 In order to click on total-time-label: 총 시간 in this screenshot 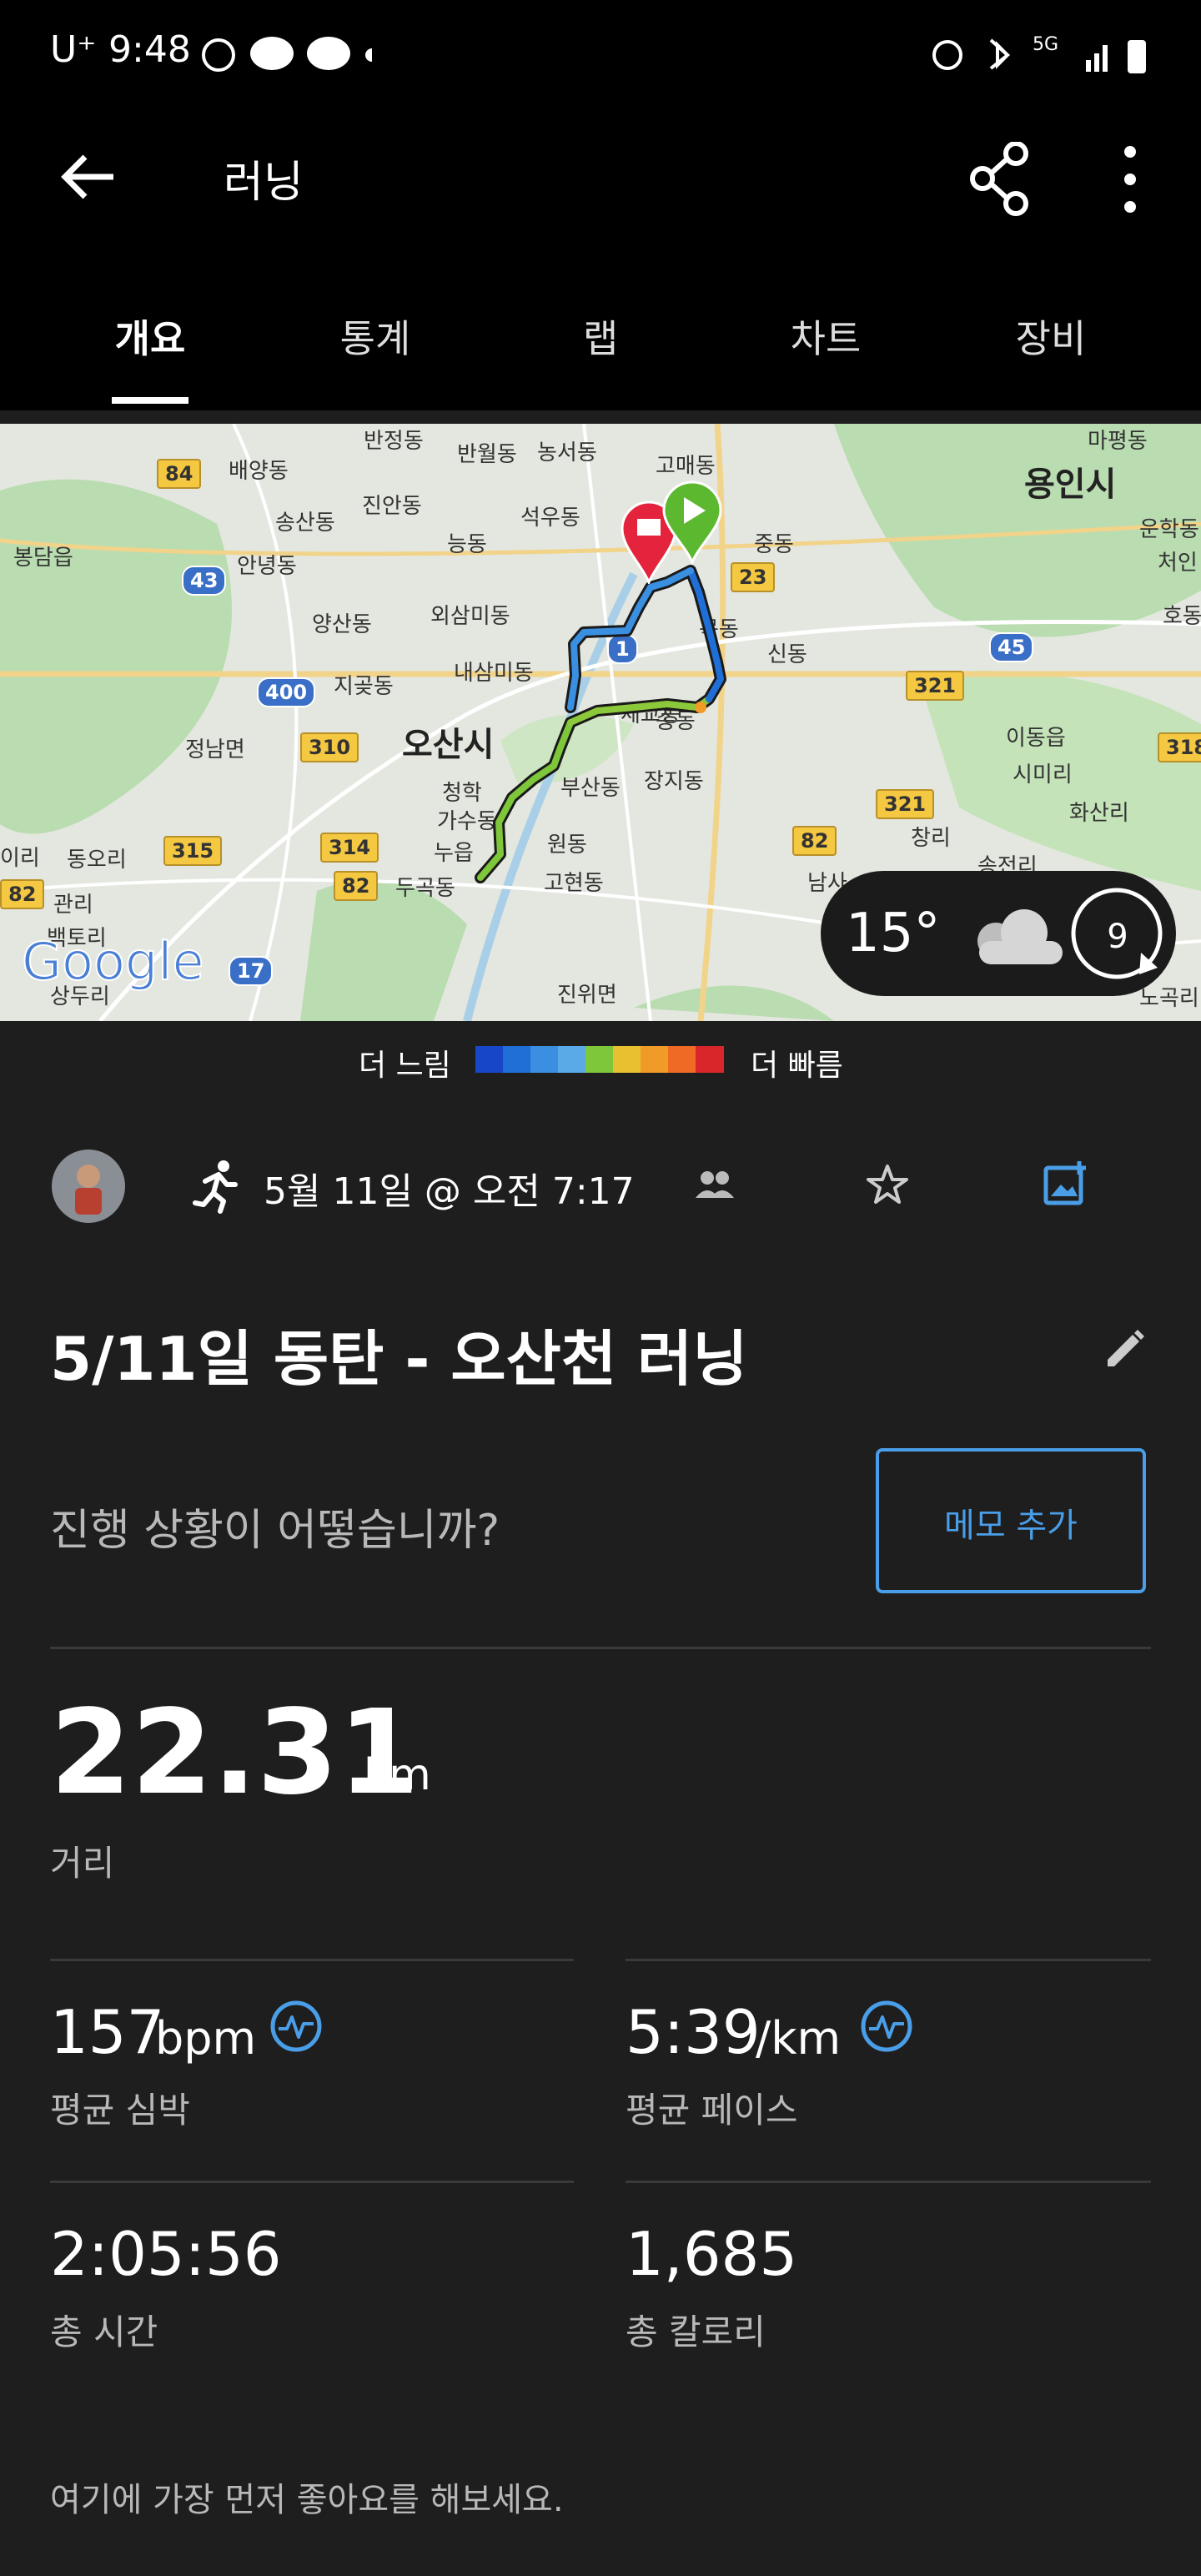, I will do `click(104, 2332)`.